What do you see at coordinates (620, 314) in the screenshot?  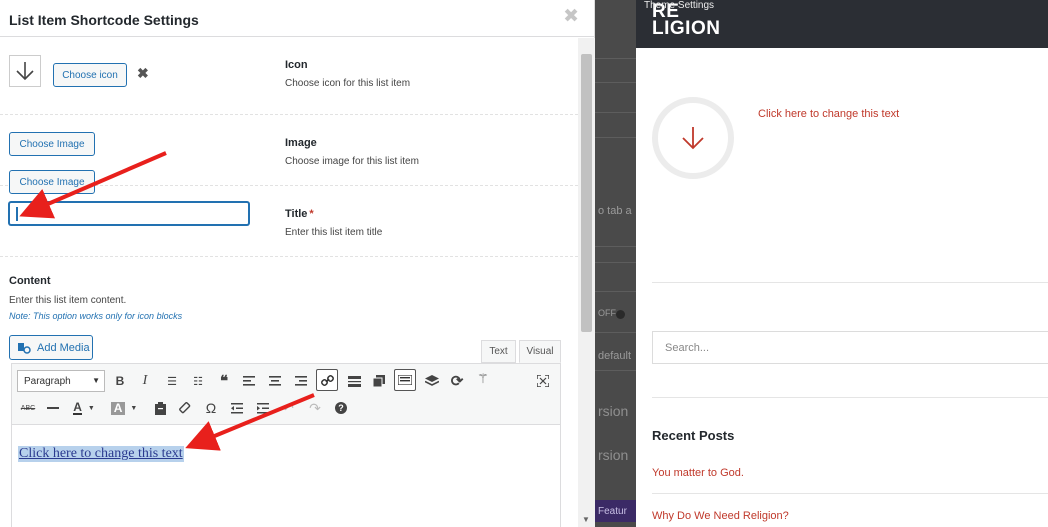 I see `toggle-dot` at bounding box center [620, 314].